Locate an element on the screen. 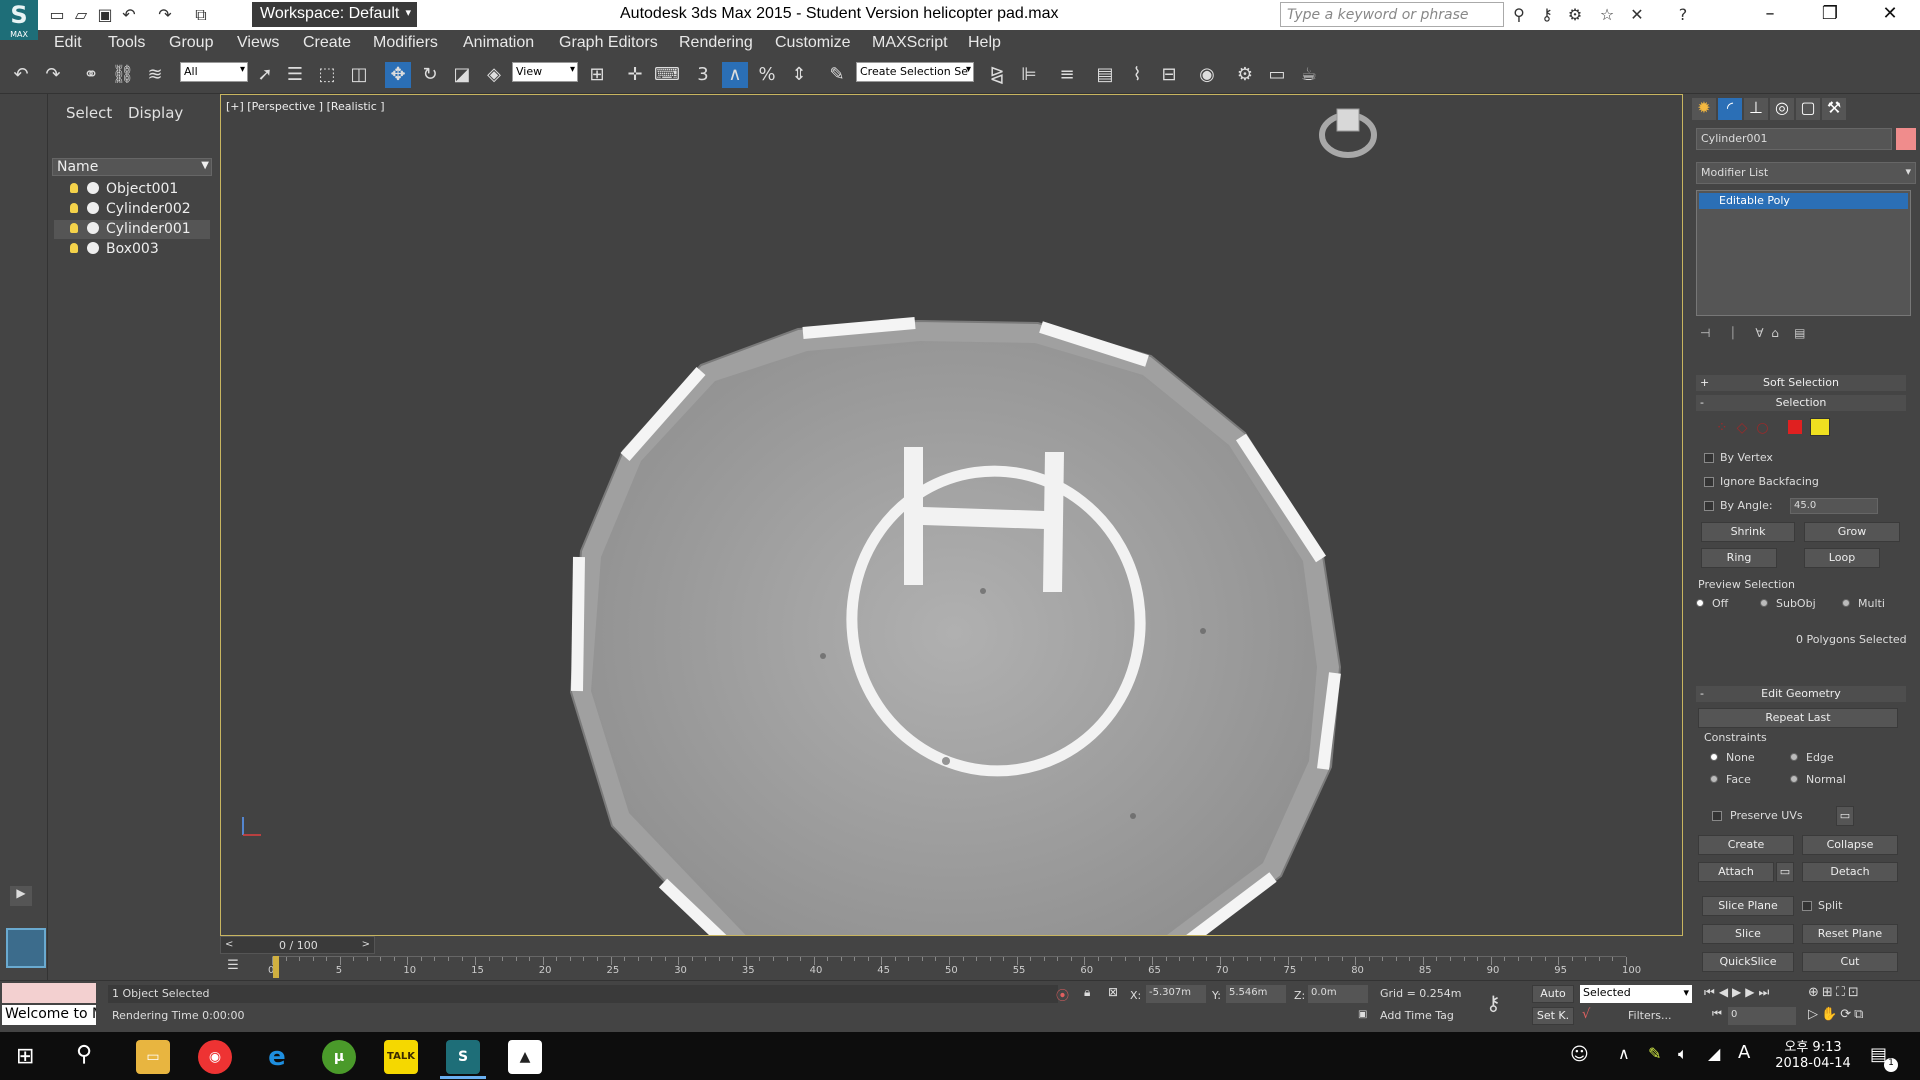 Image resolution: width=1920 pixels, height=1080 pixels. constraint-none-radio is located at coordinates (1714, 757).